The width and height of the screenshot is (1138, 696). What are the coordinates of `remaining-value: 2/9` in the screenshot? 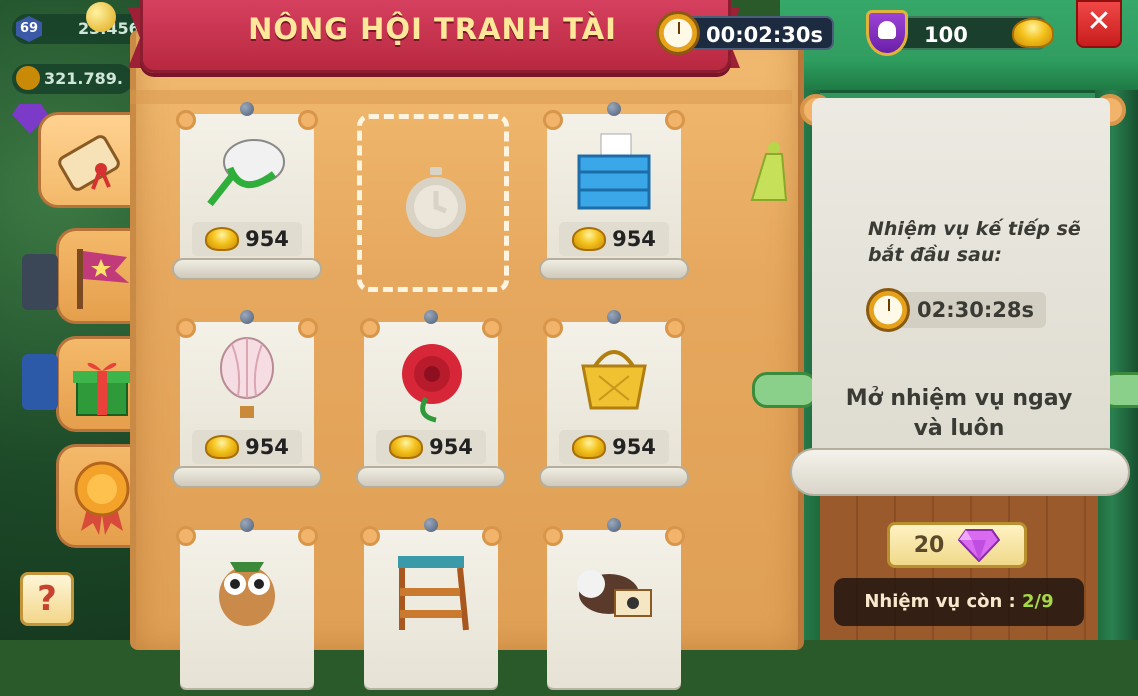 It's located at (1038, 601).